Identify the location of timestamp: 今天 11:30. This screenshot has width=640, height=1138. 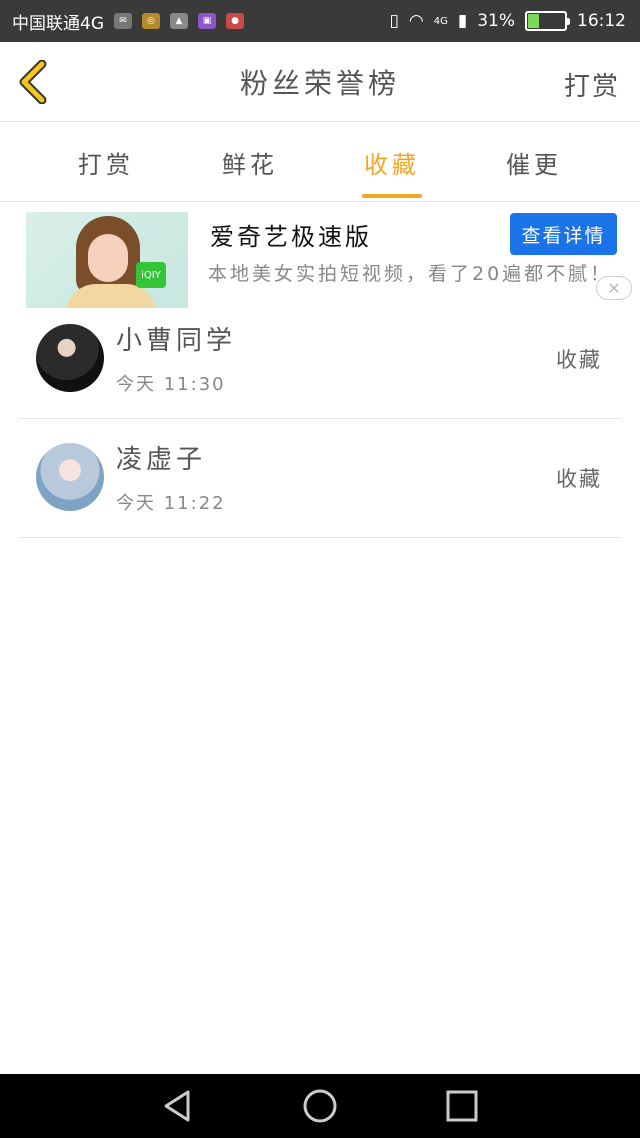
(171, 384).